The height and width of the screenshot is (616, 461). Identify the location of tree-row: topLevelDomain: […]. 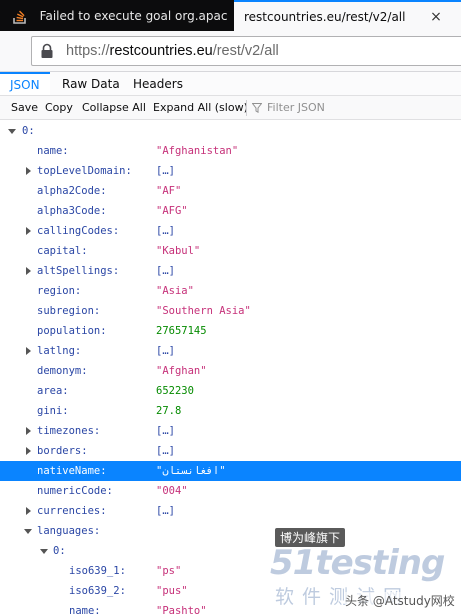
(230, 171).